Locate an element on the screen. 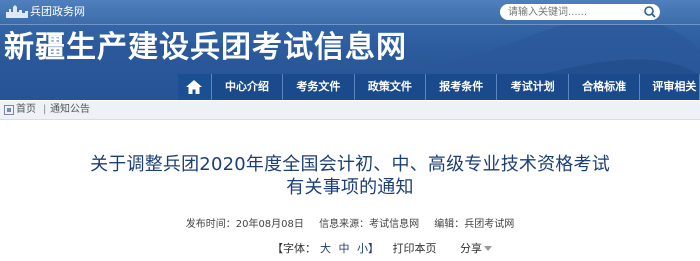 Image resolution: width=700 pixels, height=261 pixels. search-icon is located at coordinates (650, 12).